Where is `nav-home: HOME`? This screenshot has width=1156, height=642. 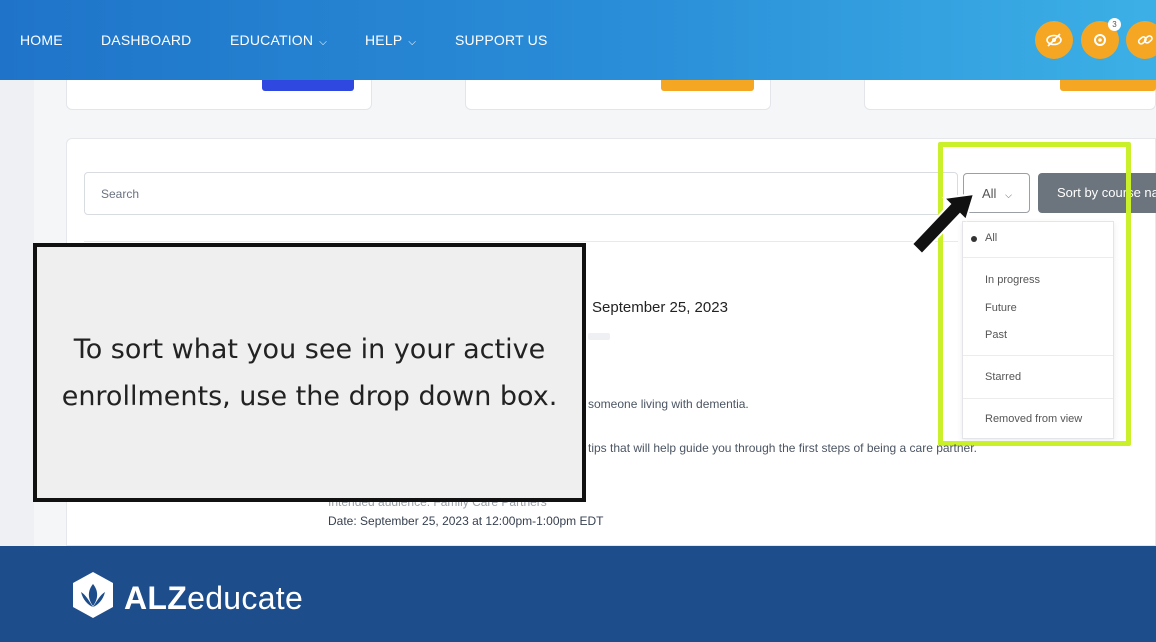 nav-home: HOME is located at coordinates (41, 40).